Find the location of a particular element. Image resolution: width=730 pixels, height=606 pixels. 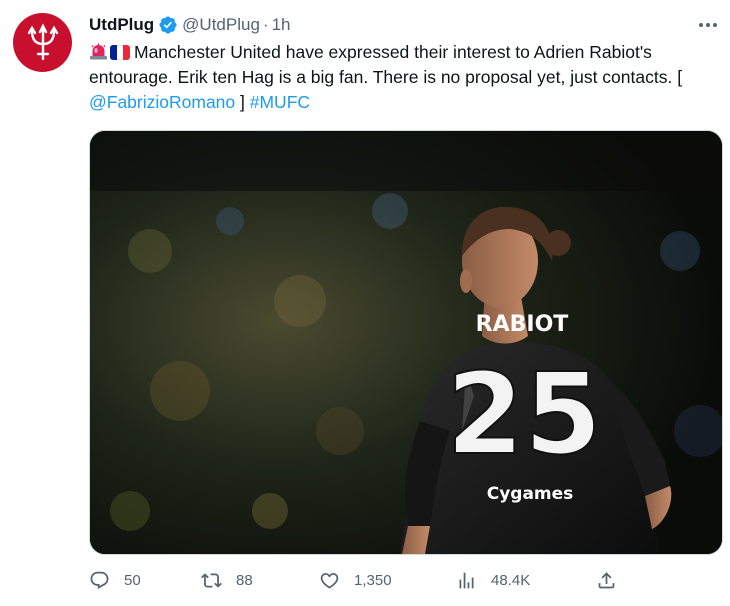

share-icon is located at coordinates (606, 579).